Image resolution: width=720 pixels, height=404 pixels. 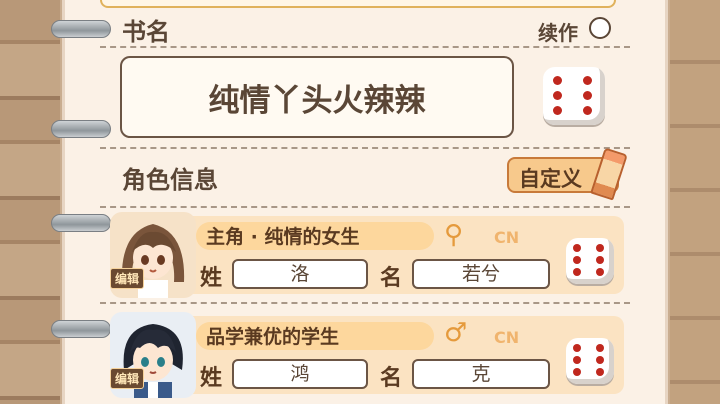 What do you see at coordinates (146, 32) in the screenshot?
I see `book-name-label: 书名` at bounding box center [146, 32].